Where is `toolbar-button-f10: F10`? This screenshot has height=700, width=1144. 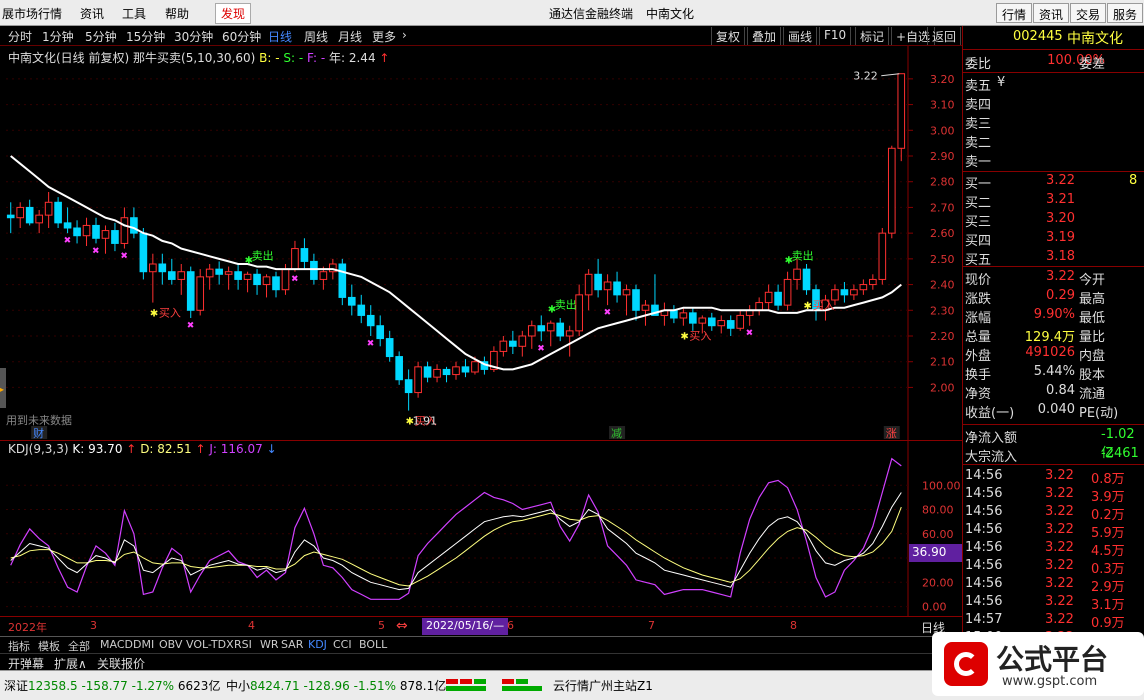
toolbar-button-f10: F10 is located at coordinates (835, 36).